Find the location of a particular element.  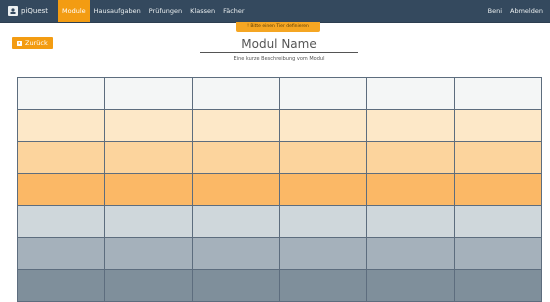

nav-item-klassen: Klassen is located at coordinates (202, 11).